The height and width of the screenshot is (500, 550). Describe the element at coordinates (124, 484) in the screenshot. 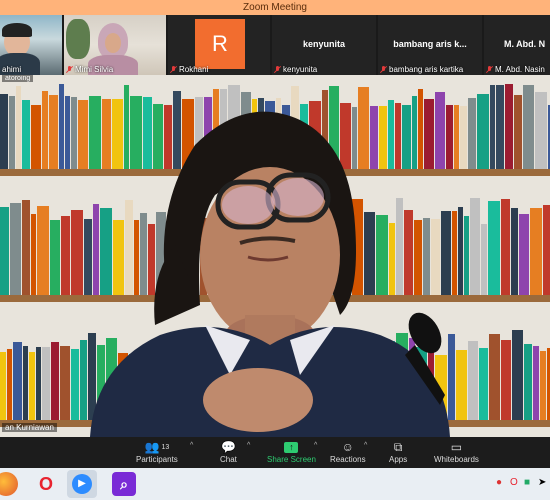

I see `search-app-icon: ⌕` at that location.